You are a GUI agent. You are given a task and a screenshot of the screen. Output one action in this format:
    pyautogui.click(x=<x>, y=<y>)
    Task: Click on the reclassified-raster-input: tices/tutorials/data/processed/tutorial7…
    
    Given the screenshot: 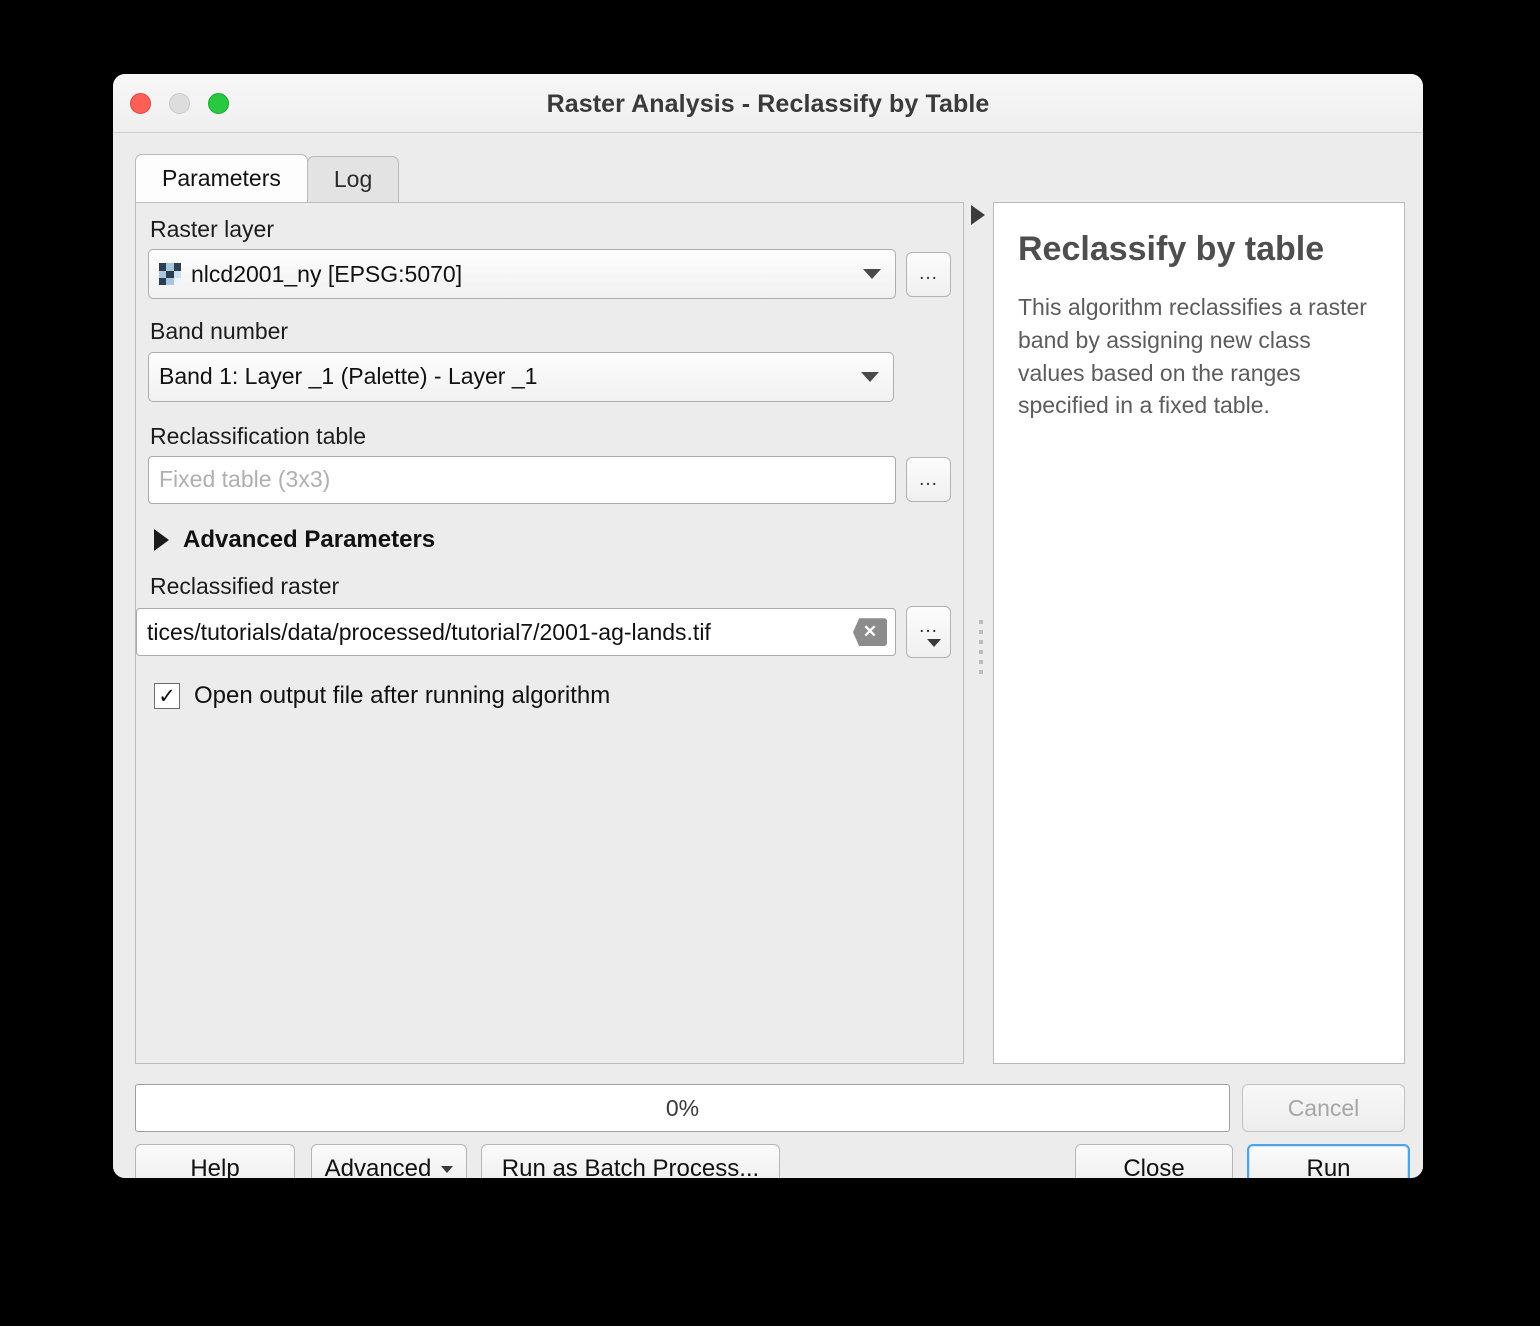 What is the action you would take?
    pyautogui.click(x=516, y=632)
    